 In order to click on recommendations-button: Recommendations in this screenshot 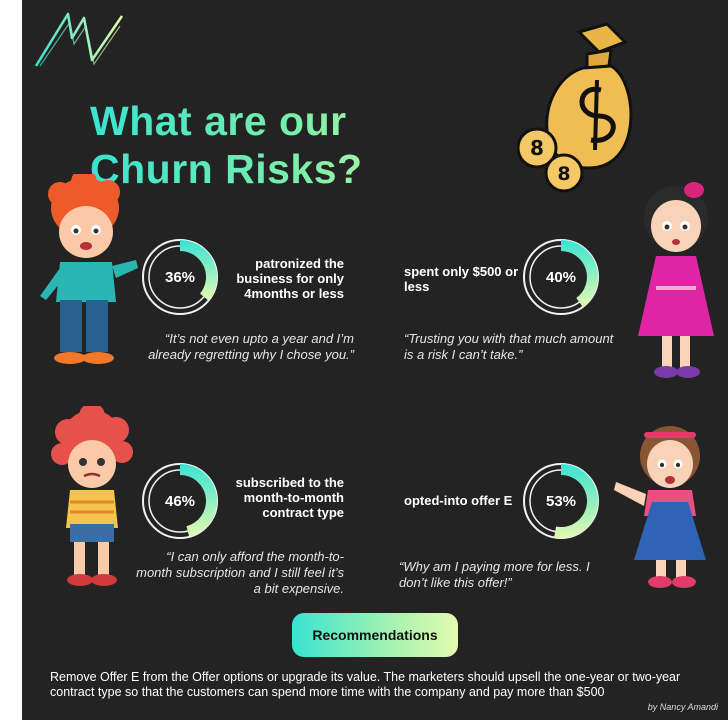, I will do `click(375, 635)`.